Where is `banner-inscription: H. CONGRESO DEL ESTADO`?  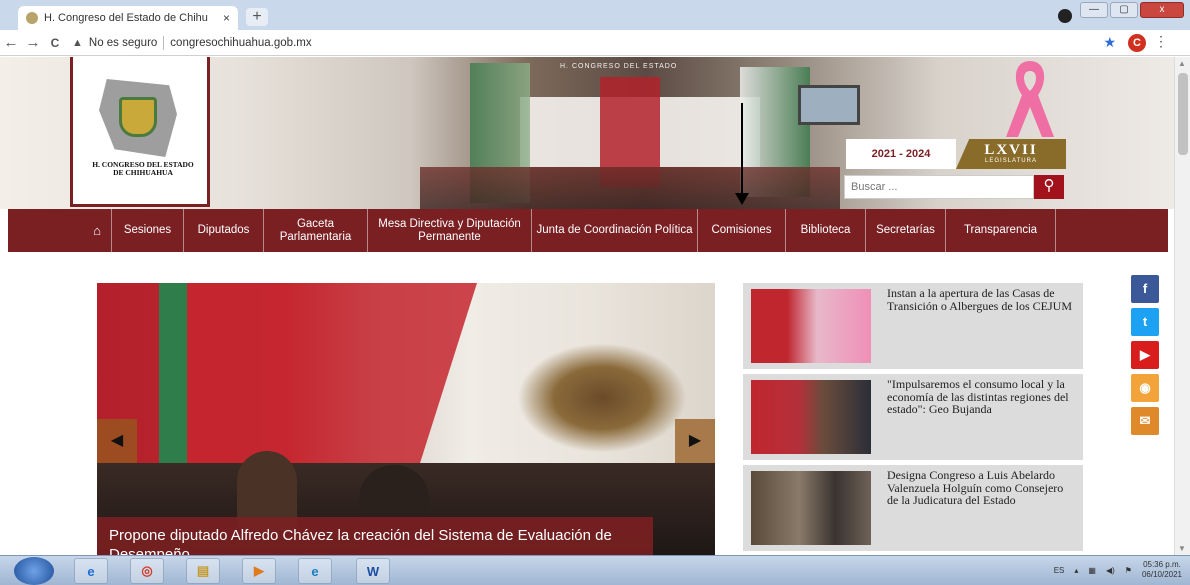
banner-inscription: H. CONGRESO DEL ESTADO is located at coordinates (619, 66).